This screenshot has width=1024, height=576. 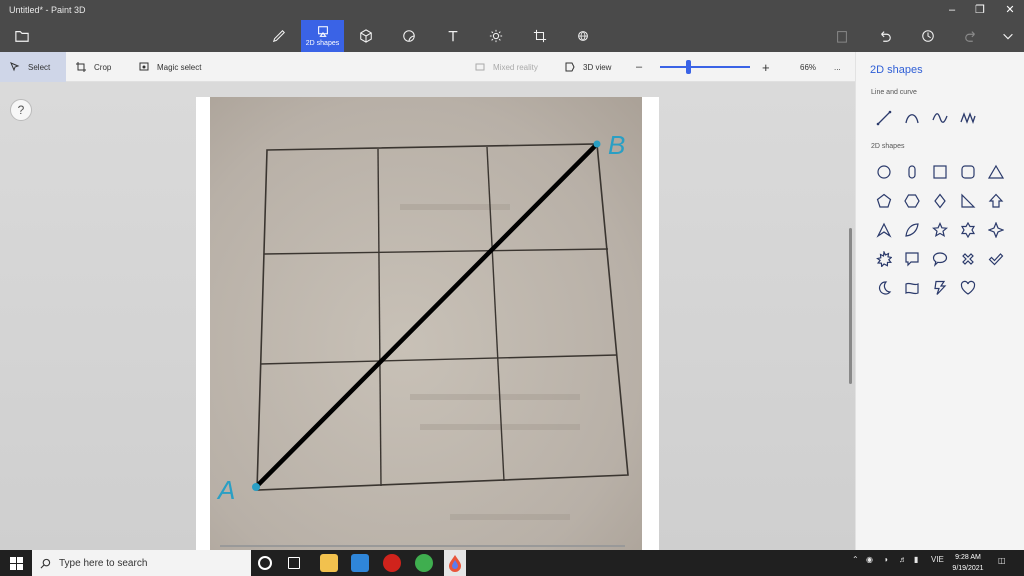 I want to click on arrow-up-shape-icon, so click(x=996, y=201).